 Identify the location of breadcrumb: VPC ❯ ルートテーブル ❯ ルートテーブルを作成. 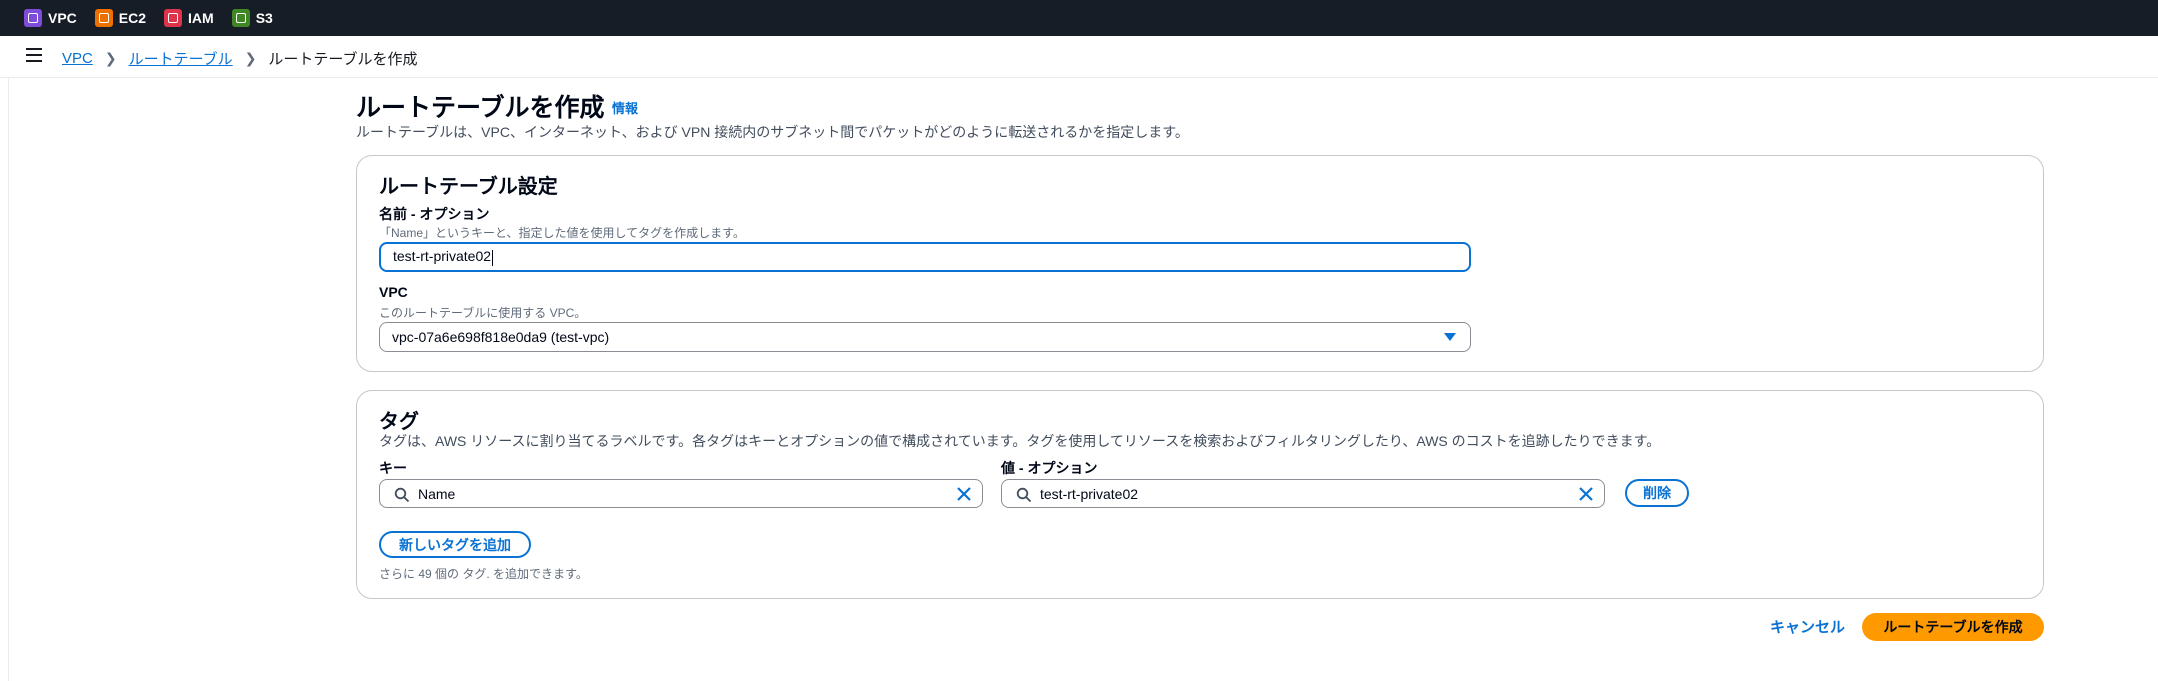
(240, 58).